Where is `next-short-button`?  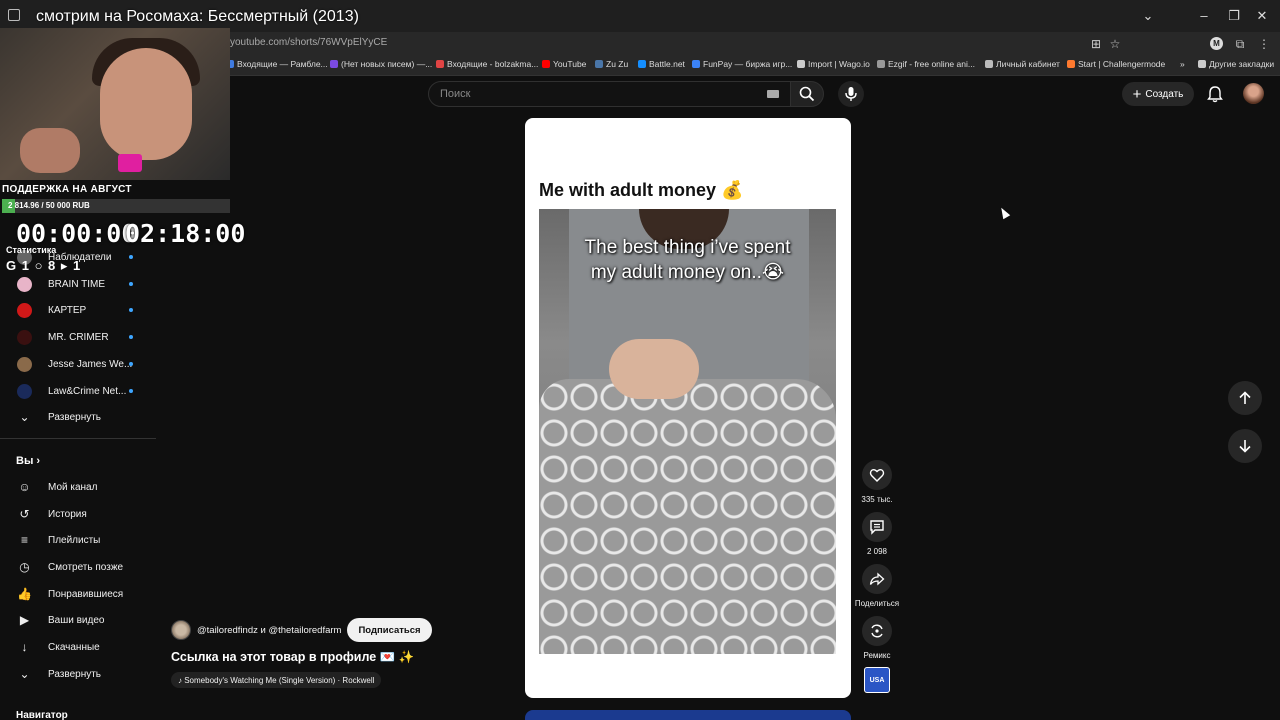 next-short-button is located at coordinates (1245, 446).